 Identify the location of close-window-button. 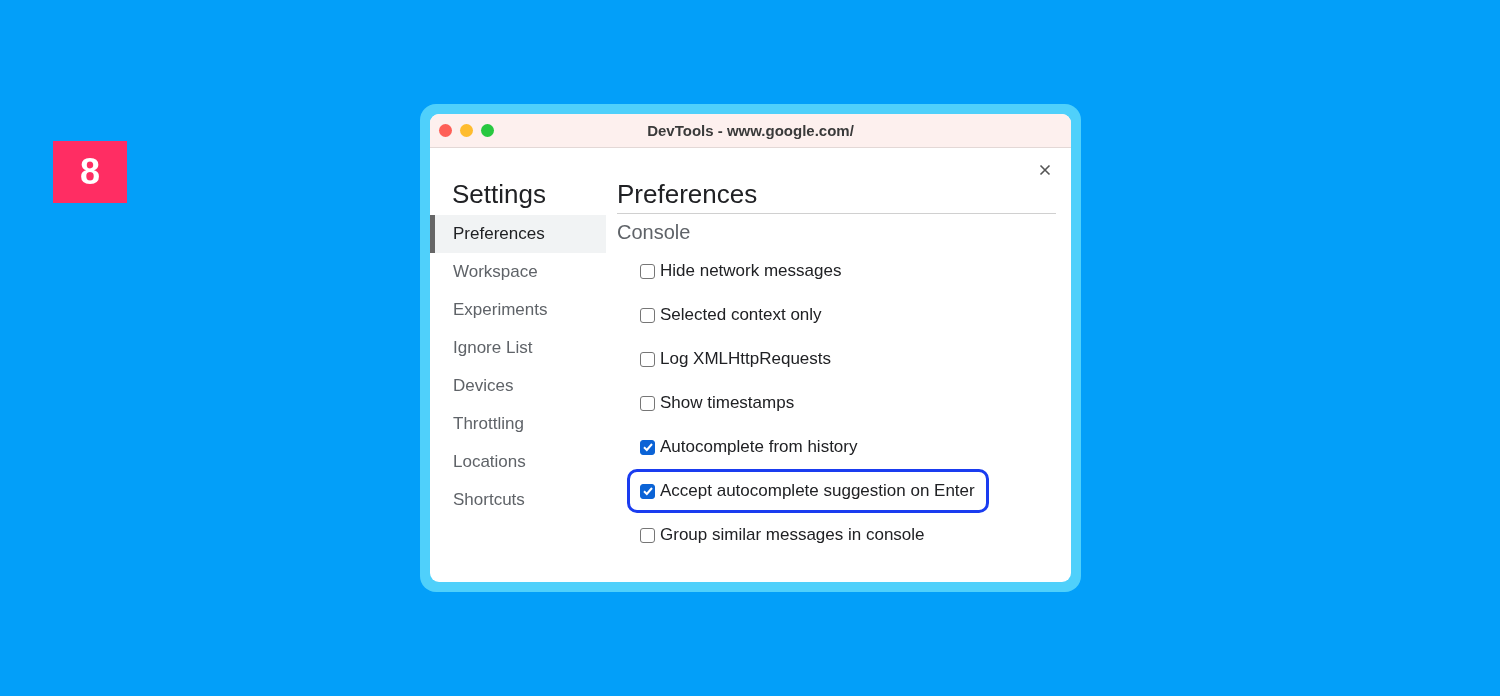
(445, 130).